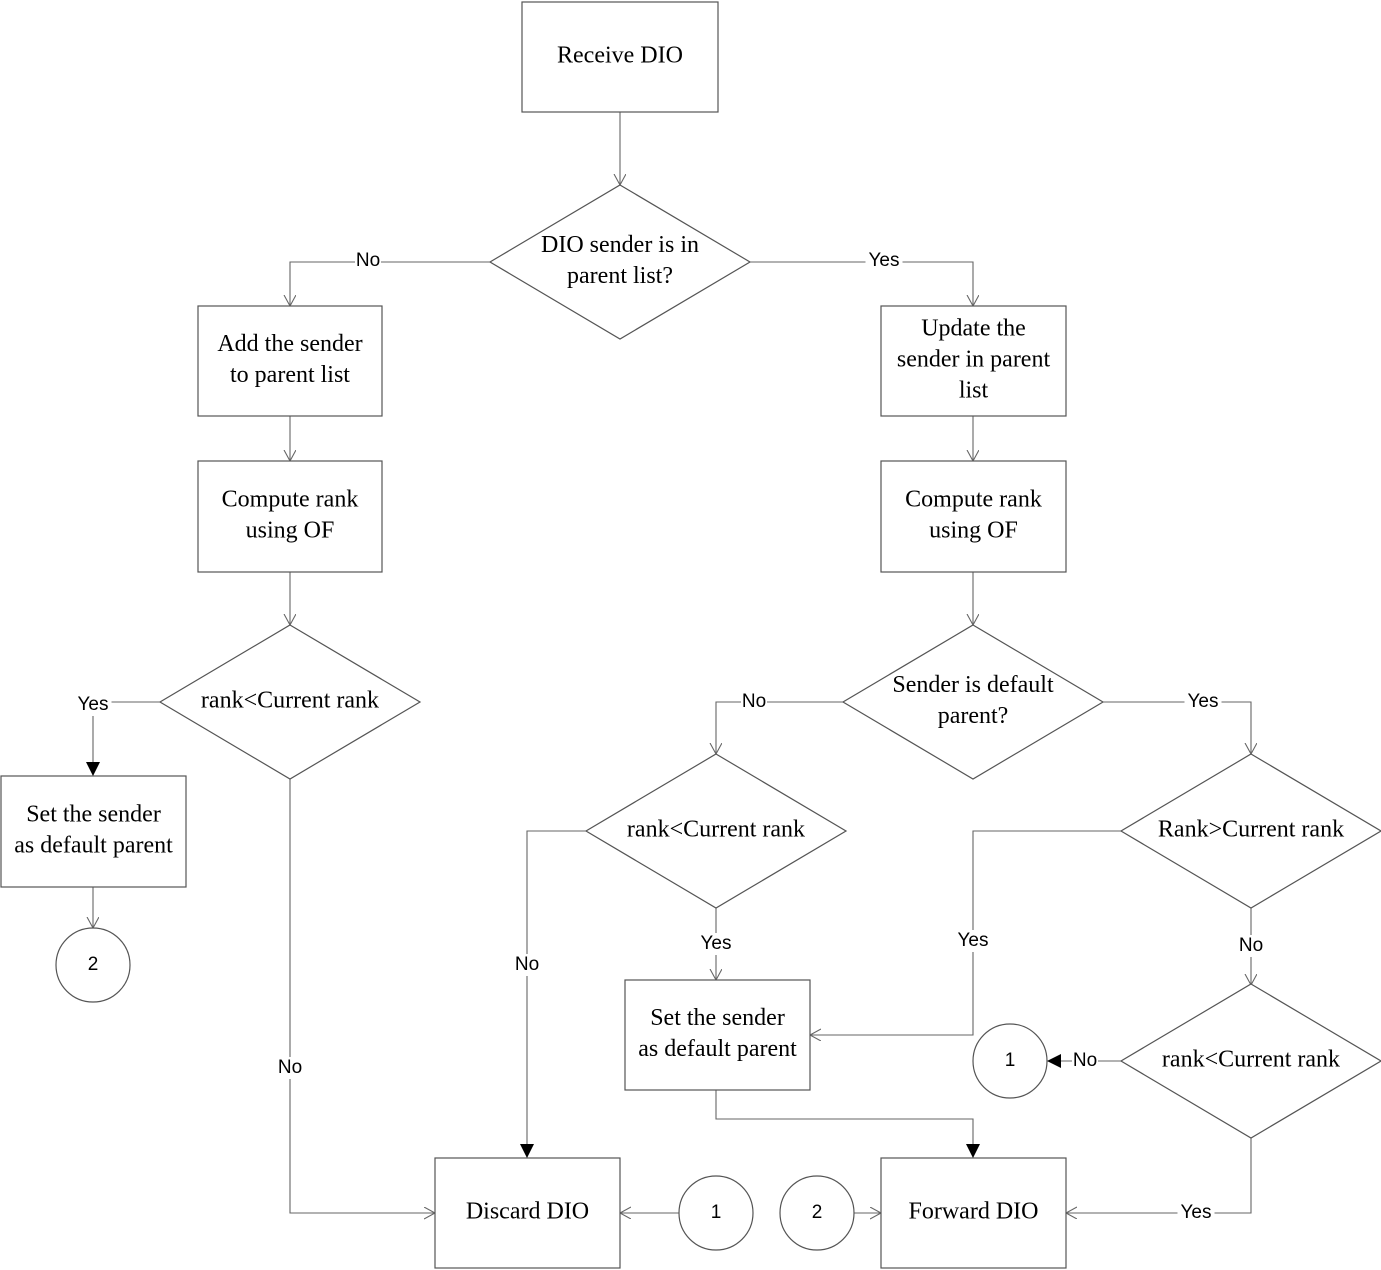 This screenshot has height=1270, width=1381. What do you see at coordinates (974, 391) in the screenshot?
I see `node-text: list` at bounding box center [974, 391].